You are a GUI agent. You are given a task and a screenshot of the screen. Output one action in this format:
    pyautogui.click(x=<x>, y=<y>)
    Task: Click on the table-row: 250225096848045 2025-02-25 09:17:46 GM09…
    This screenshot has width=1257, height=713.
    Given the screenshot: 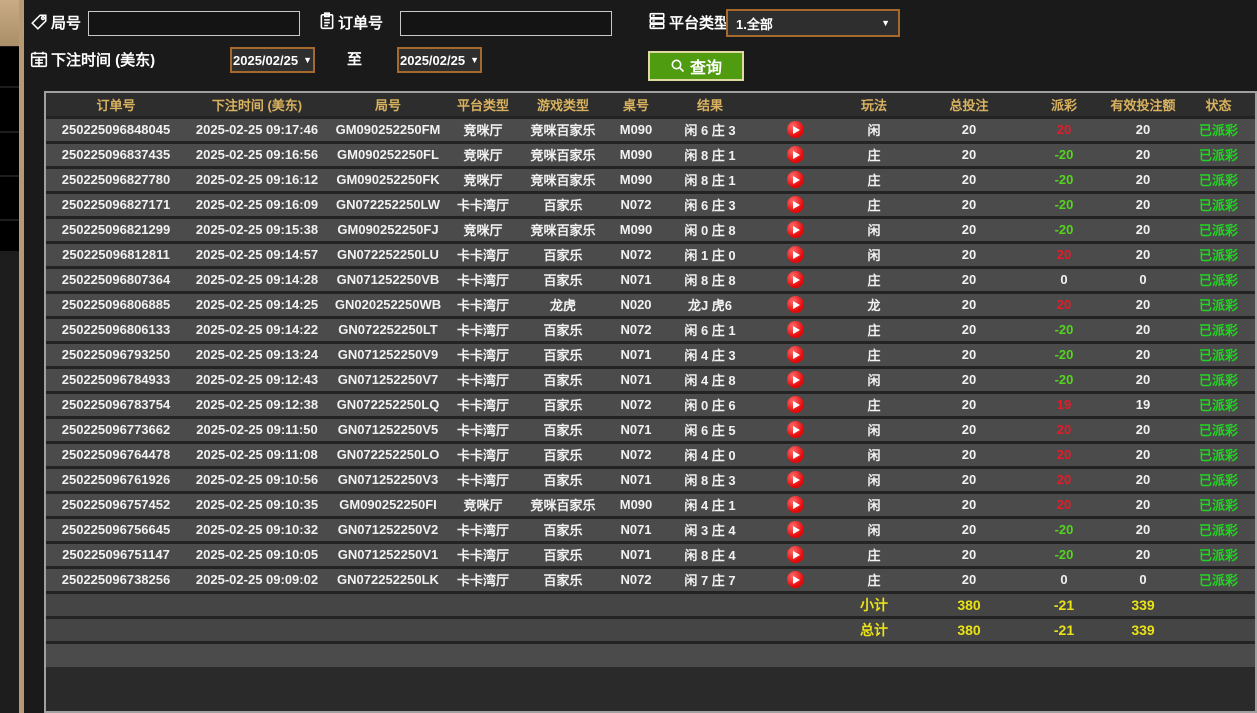 What is the action you would take?
    pyautogui.click(x=650, y=129)
    